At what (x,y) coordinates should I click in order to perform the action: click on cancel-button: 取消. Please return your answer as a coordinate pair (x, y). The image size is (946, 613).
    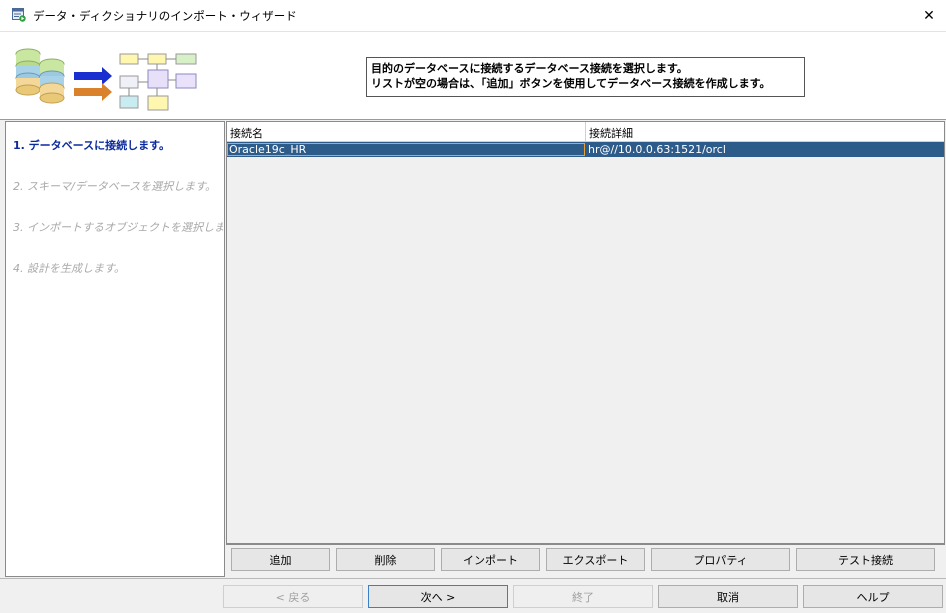
    Looking at the image, I should click on (728, 596).